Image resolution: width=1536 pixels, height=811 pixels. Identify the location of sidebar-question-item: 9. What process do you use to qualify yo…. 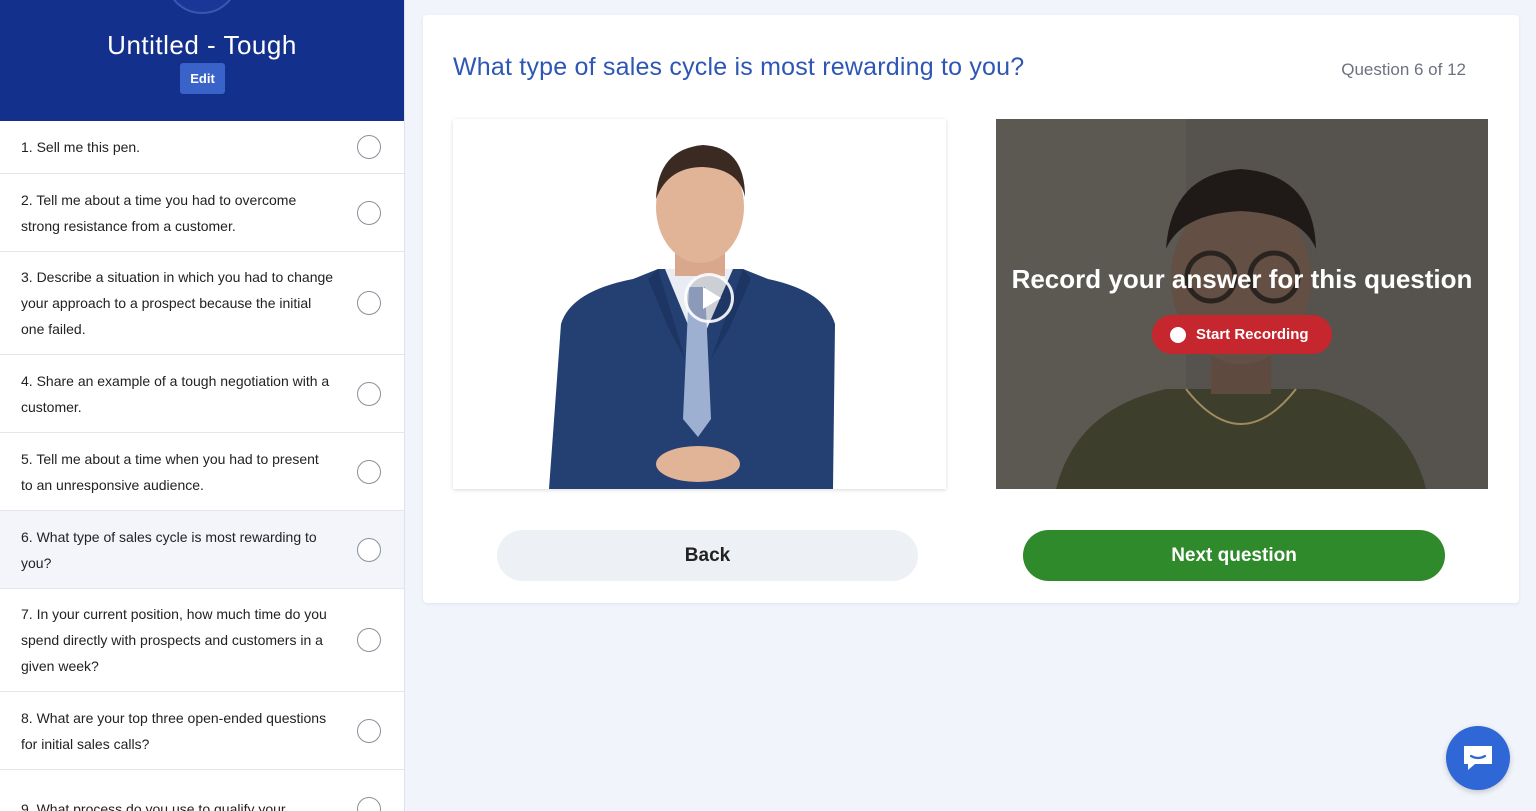
(202, 790).